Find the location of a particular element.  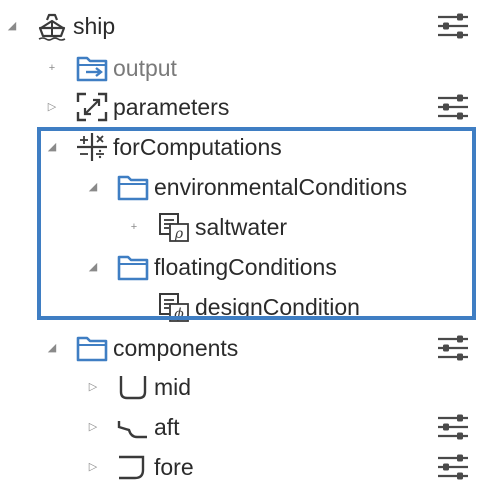

tree-item-label: floatingConditions is located at coordinates (245, 267).